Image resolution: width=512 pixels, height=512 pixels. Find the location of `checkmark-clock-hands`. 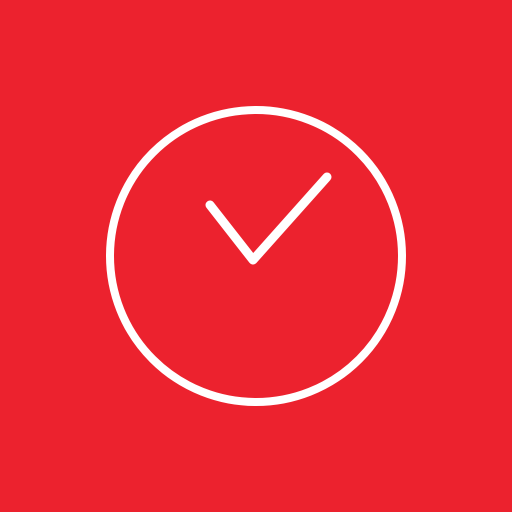

checkmark-clock-hands is located at coordinates (268, 218).